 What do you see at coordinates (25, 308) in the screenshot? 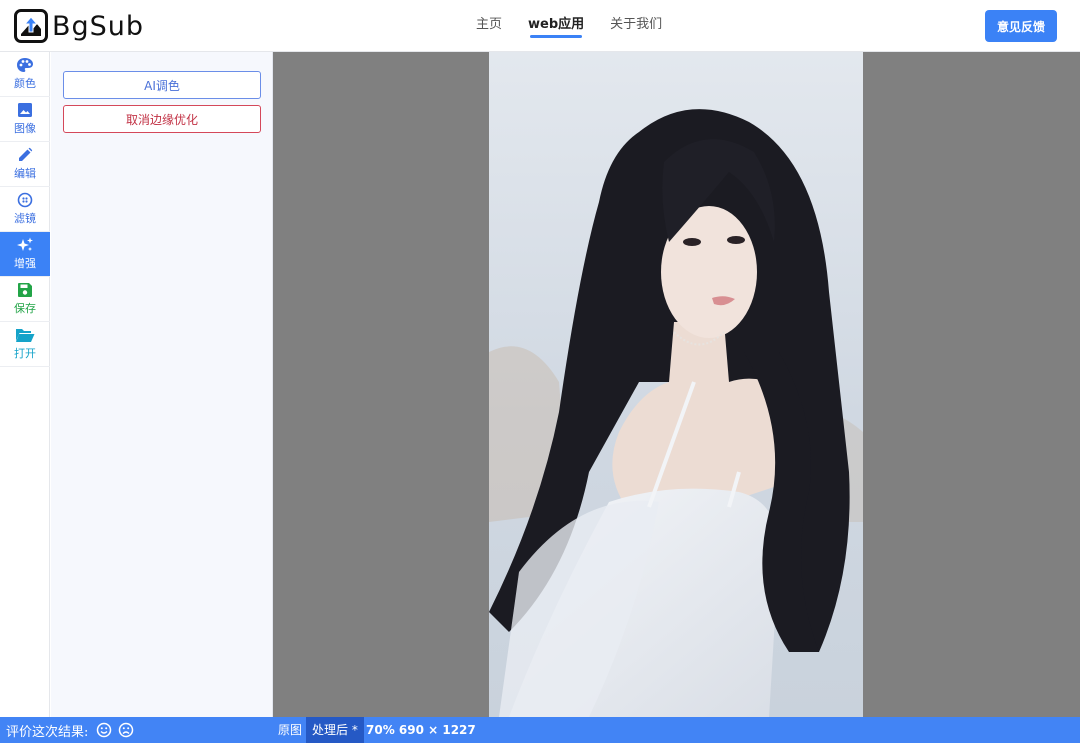
I see `tool-save-label: 保存` at bounding box center [25, 308].